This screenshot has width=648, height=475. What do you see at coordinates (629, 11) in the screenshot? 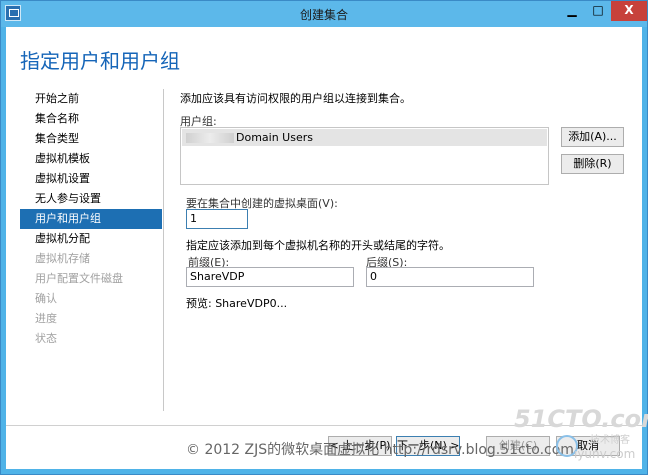
I see `close-button: X` at bounding box center [629, 11].